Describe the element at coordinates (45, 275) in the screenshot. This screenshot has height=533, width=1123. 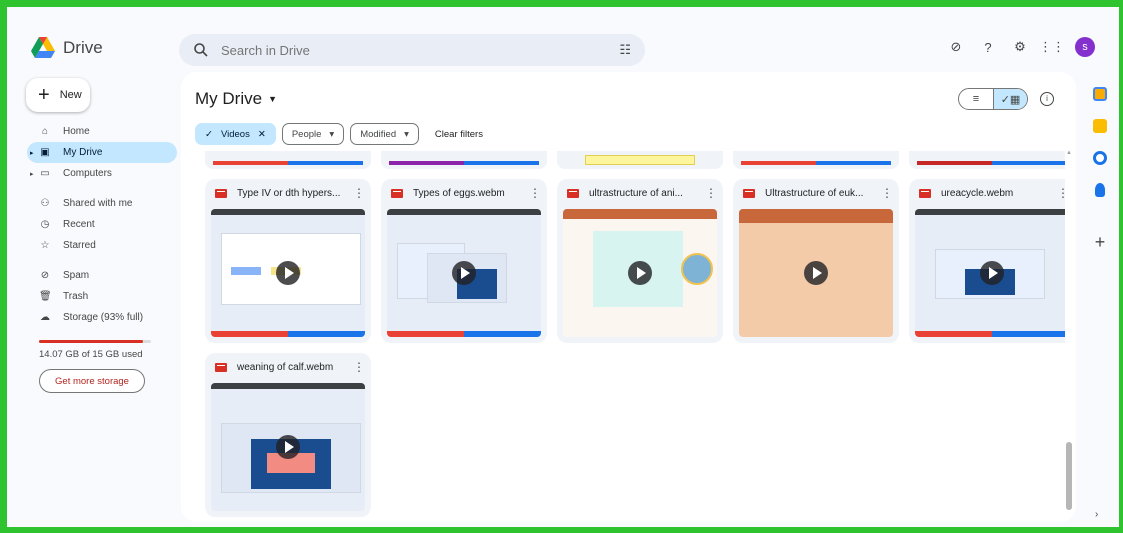
I see `spam-icon: ⊘` at that location.